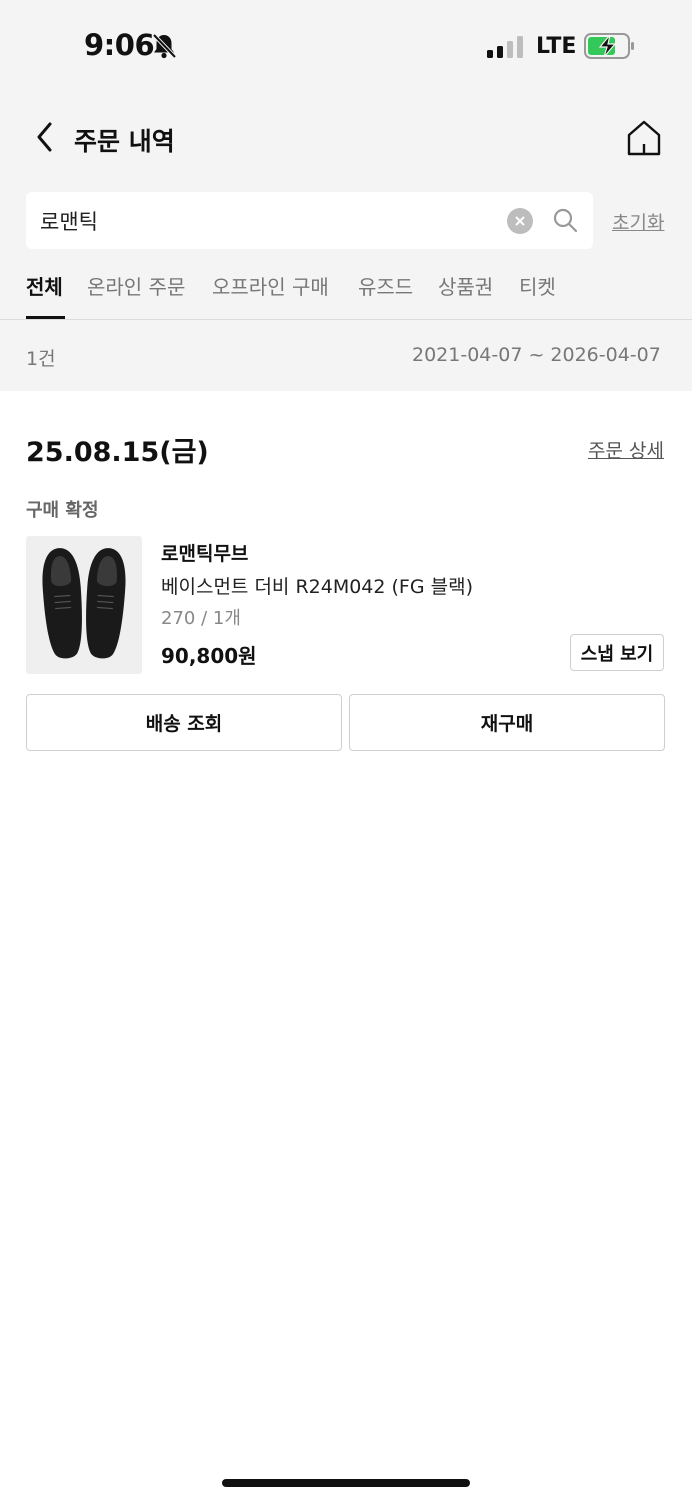 Image resolution: width=692 pixels, height=1500 pixels. Describe the element at coordinates (556, 46) in the screenshot. I see `network-label: LTE` at that location.